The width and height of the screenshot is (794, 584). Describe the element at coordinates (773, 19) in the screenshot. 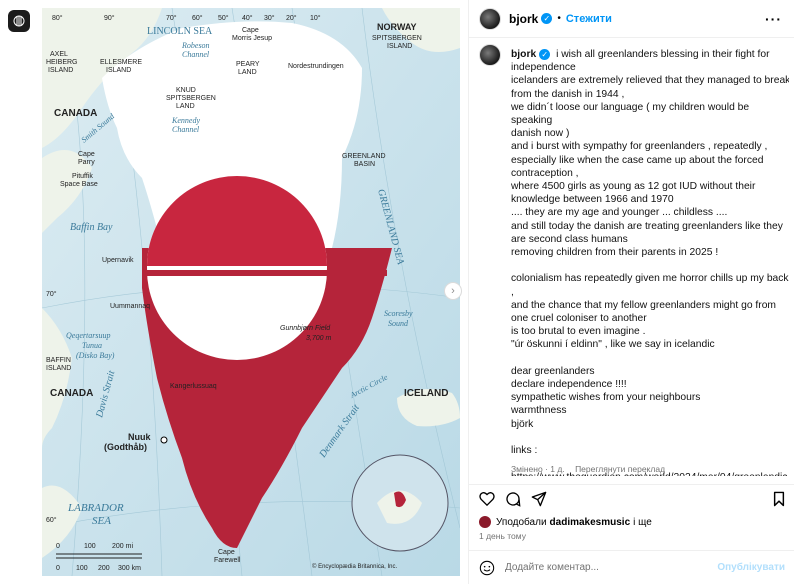

I see `more-options-icon: ···` at that location.